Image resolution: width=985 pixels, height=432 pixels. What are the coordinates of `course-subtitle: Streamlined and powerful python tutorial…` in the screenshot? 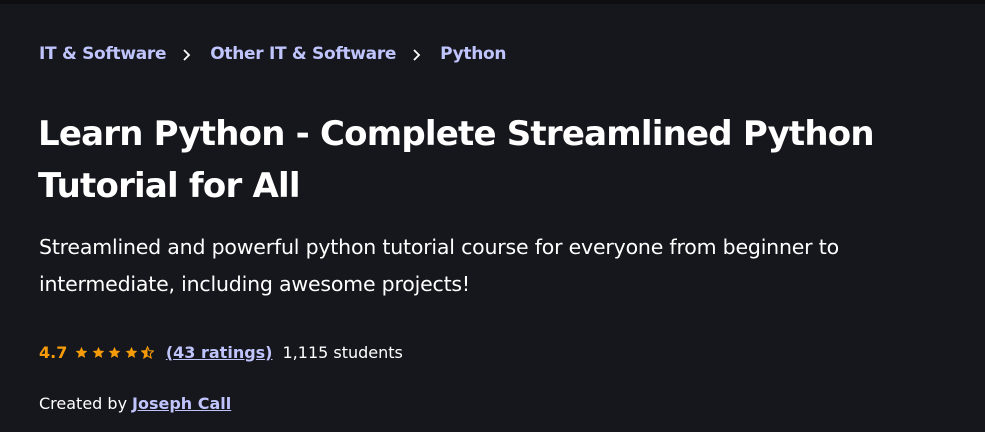 It's located at (439, 265).